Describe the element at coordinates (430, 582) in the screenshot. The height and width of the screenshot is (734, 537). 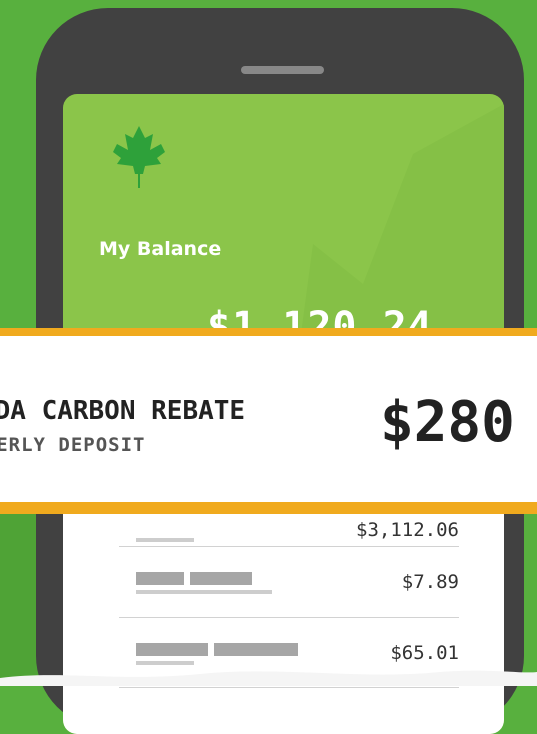
I see `transaction-amount: $7.89` at that location.